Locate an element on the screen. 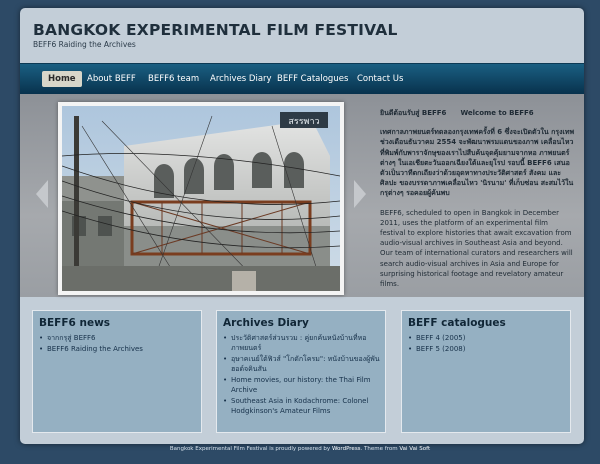  welcome-heading-thai: ยินดีต้อนรับสู่ BEFF6 is located at coordinates (413, 113).